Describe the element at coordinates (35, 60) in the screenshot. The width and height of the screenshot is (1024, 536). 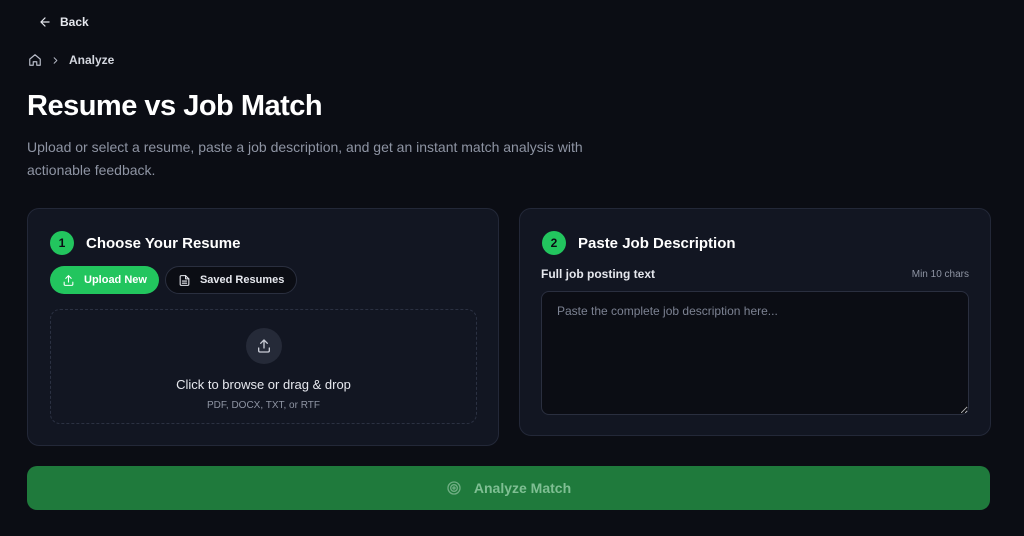
I see `home-icon` at that location.